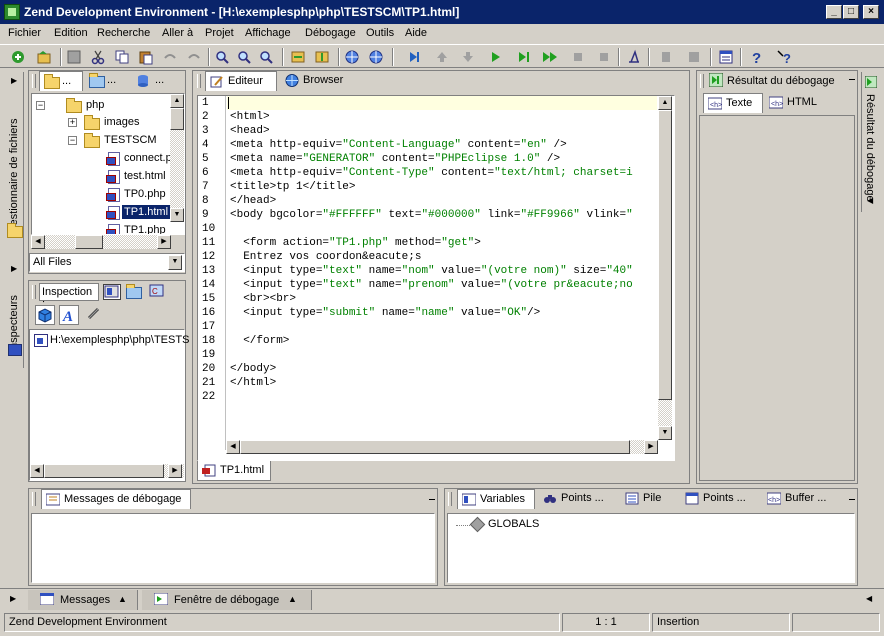 The height and width of the screenshot is (636, 884). What do you see at coordinates (219, 33) in the screenshot?
I see `menu-projet: Projet` at bounding box center [219, 33].